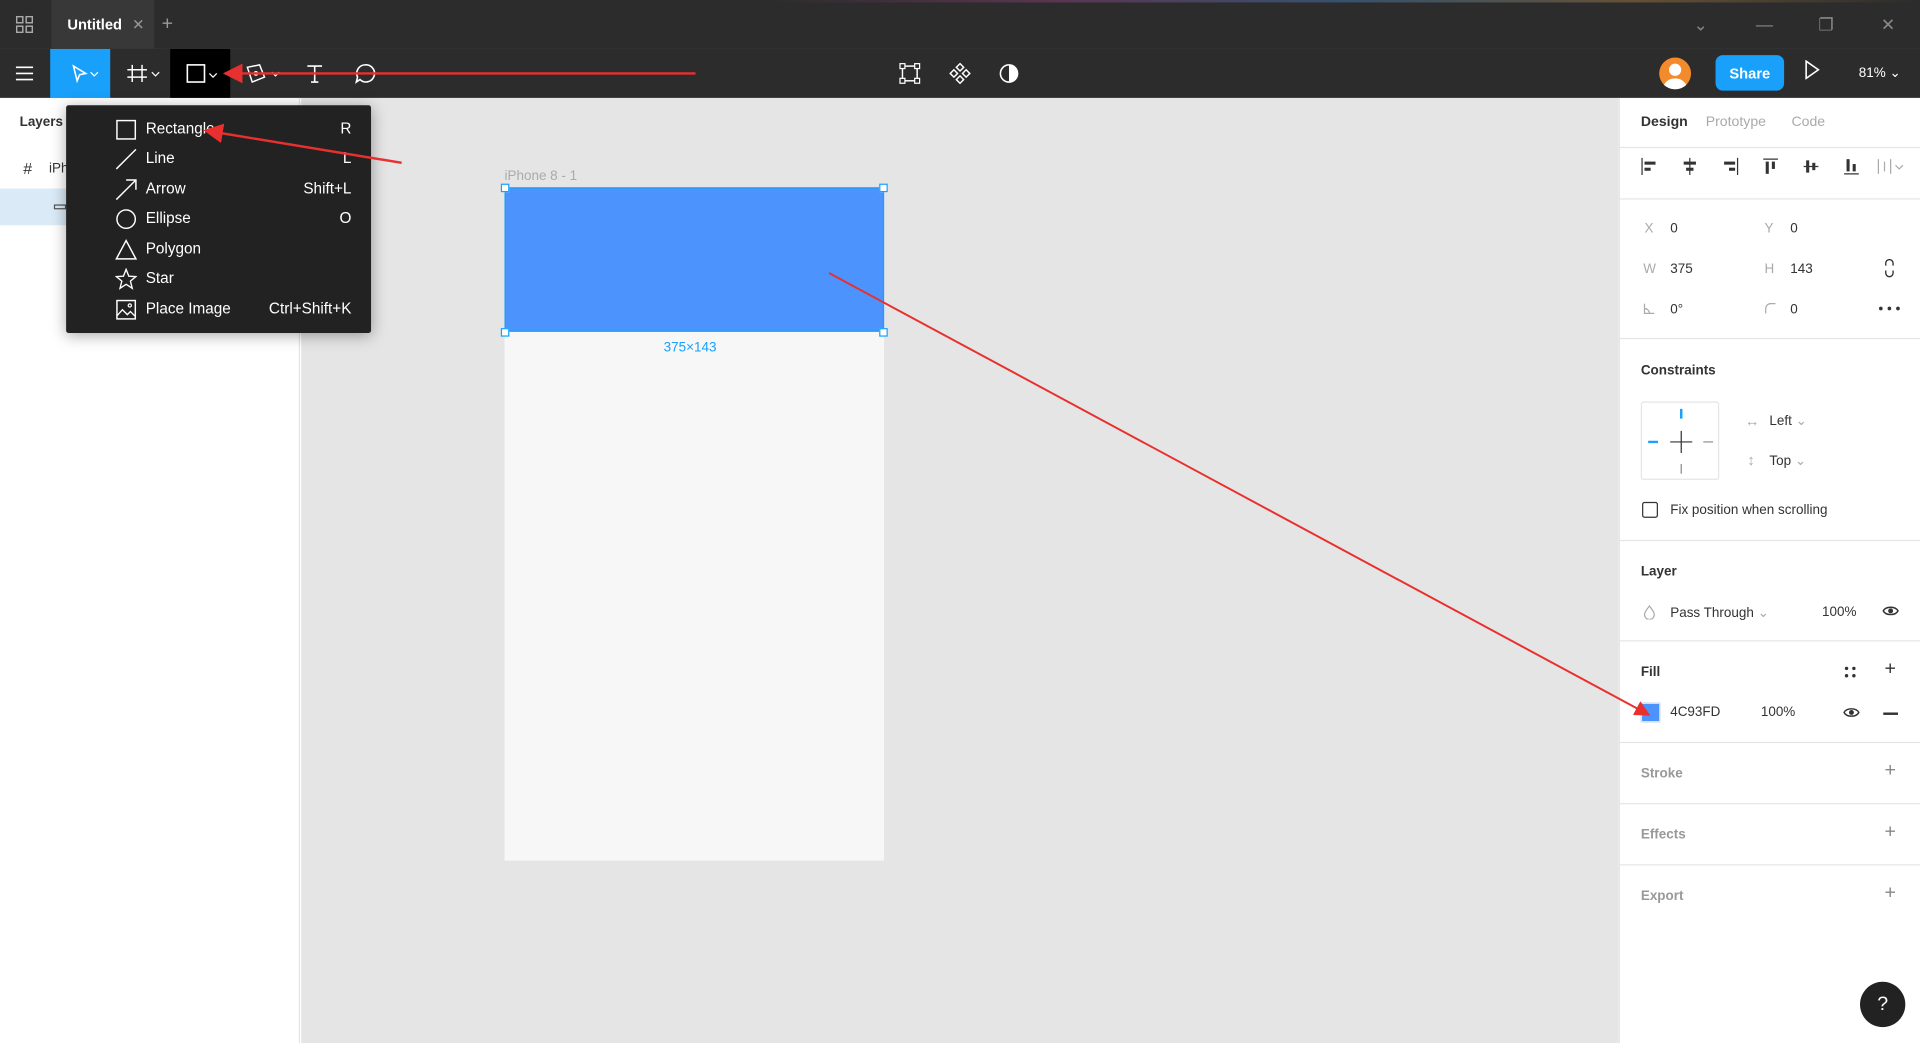  I want to click on annotation-arrow, so click(302, 144).